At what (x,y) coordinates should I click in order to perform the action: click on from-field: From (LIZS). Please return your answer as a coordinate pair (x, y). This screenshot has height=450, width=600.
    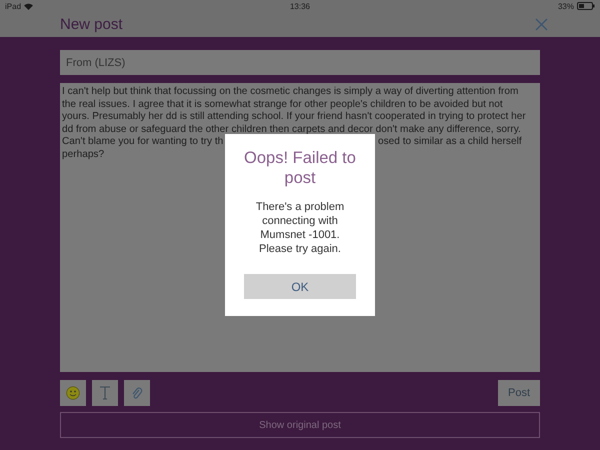
    Looking at the image, I should click on (300, 62).